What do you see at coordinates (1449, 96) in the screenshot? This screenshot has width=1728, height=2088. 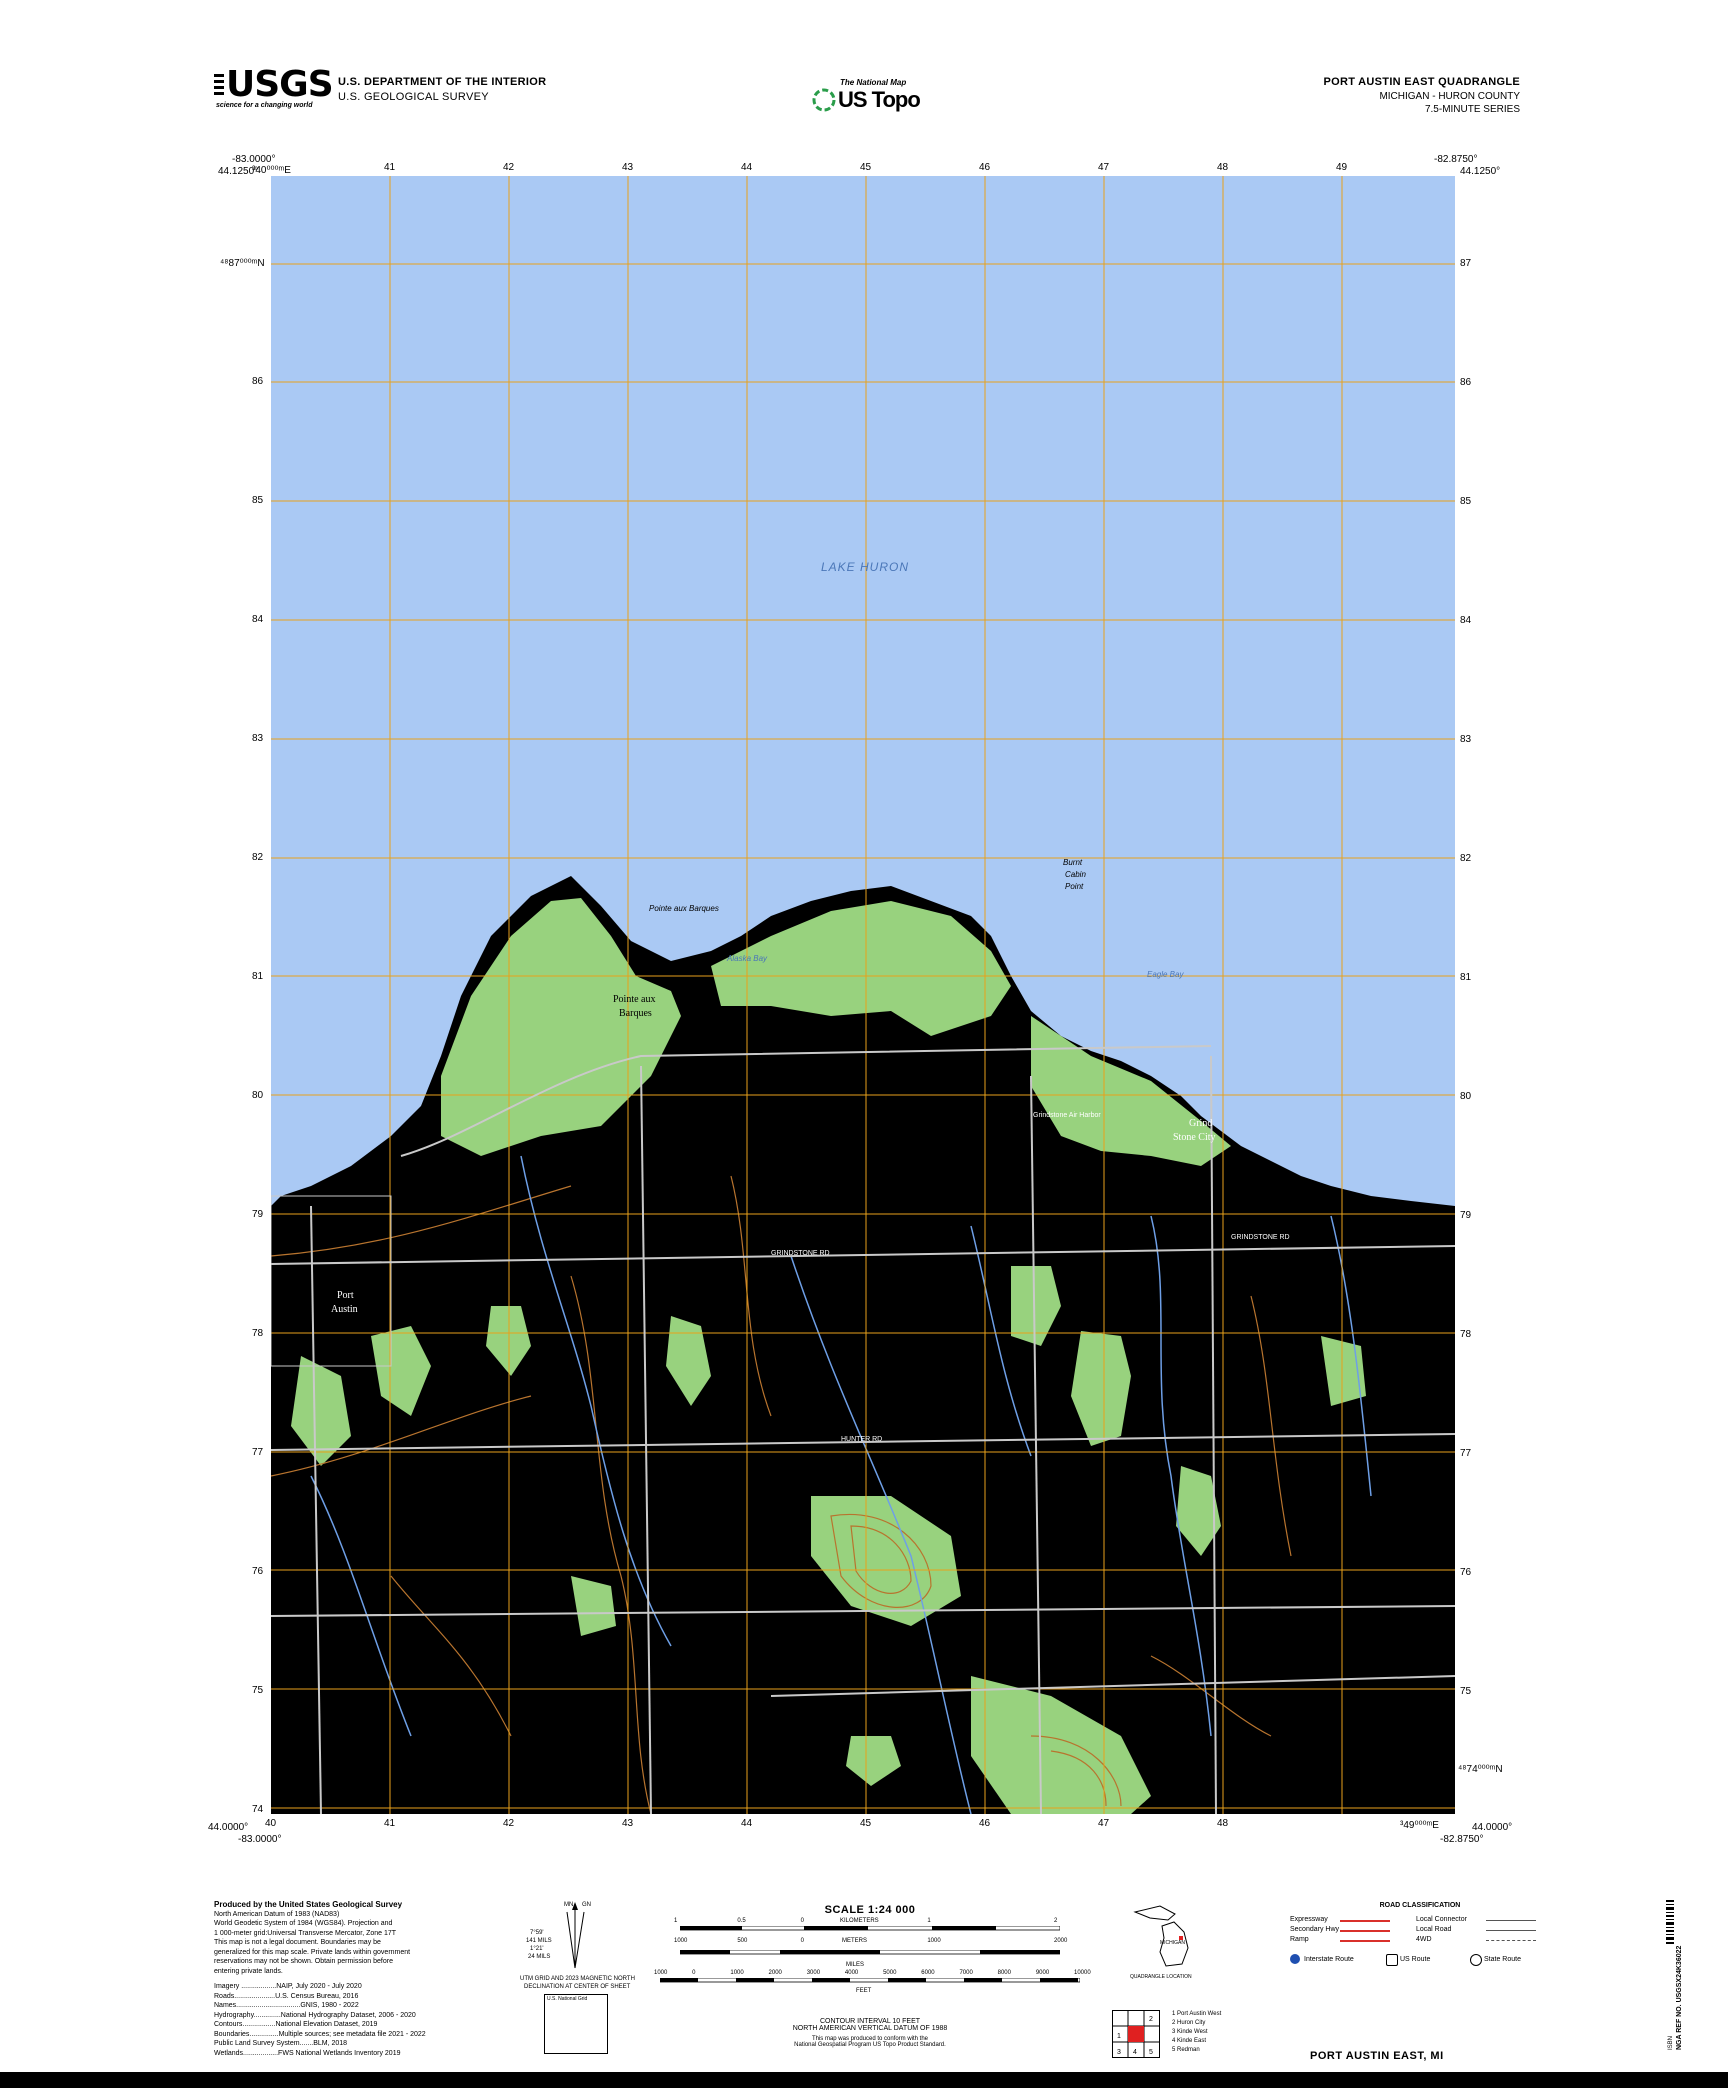 I see `quad-state: MICHIGAN - HURON COUNTY` at bounding box center [1449, 96].